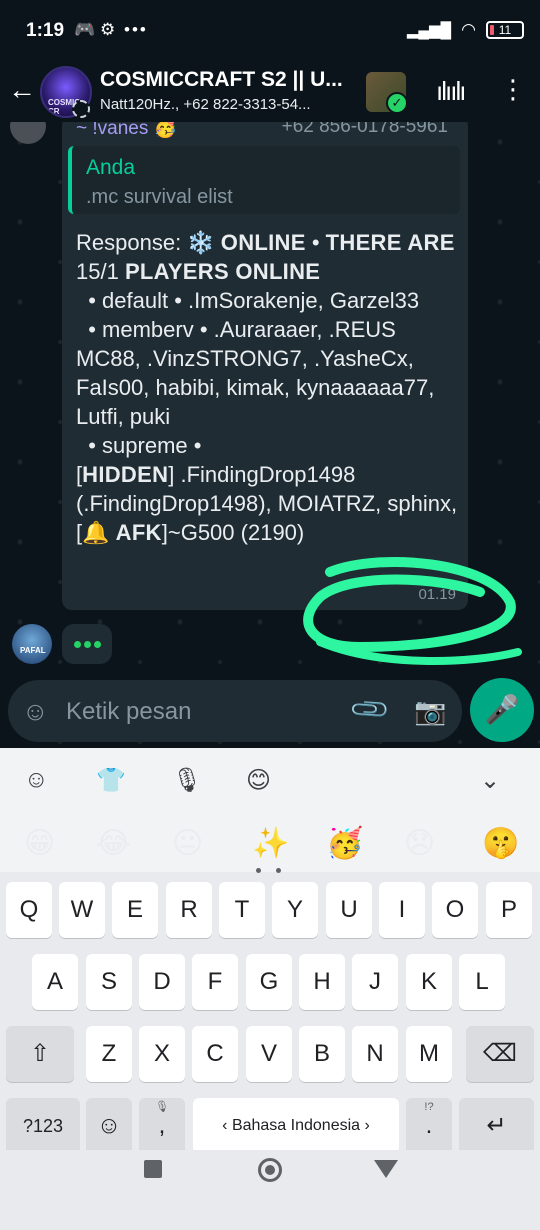 The width and height of the screenshot is (540, 1230). I want to click on comma-key: 🎙,, so click(162, 1126).